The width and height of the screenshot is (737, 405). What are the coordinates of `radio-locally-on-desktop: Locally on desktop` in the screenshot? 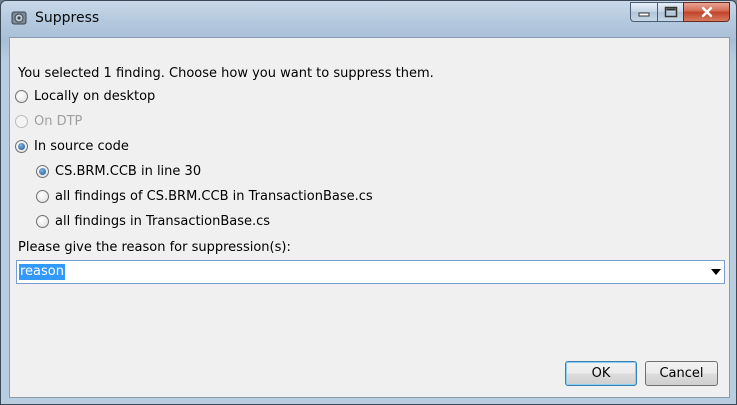 It's located at (85, 96).